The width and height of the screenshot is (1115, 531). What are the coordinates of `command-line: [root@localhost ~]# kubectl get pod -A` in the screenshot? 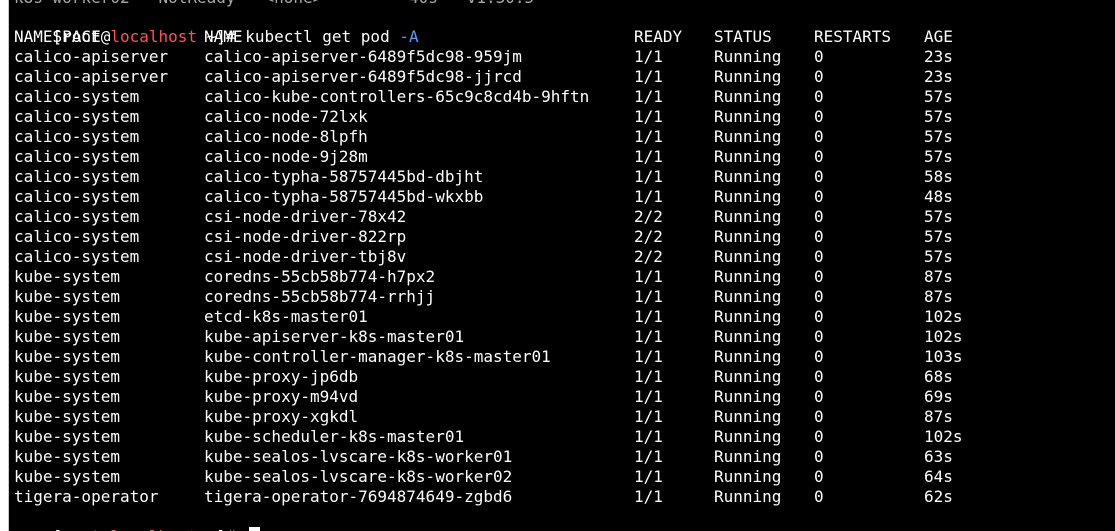 It's located at (216, 26).